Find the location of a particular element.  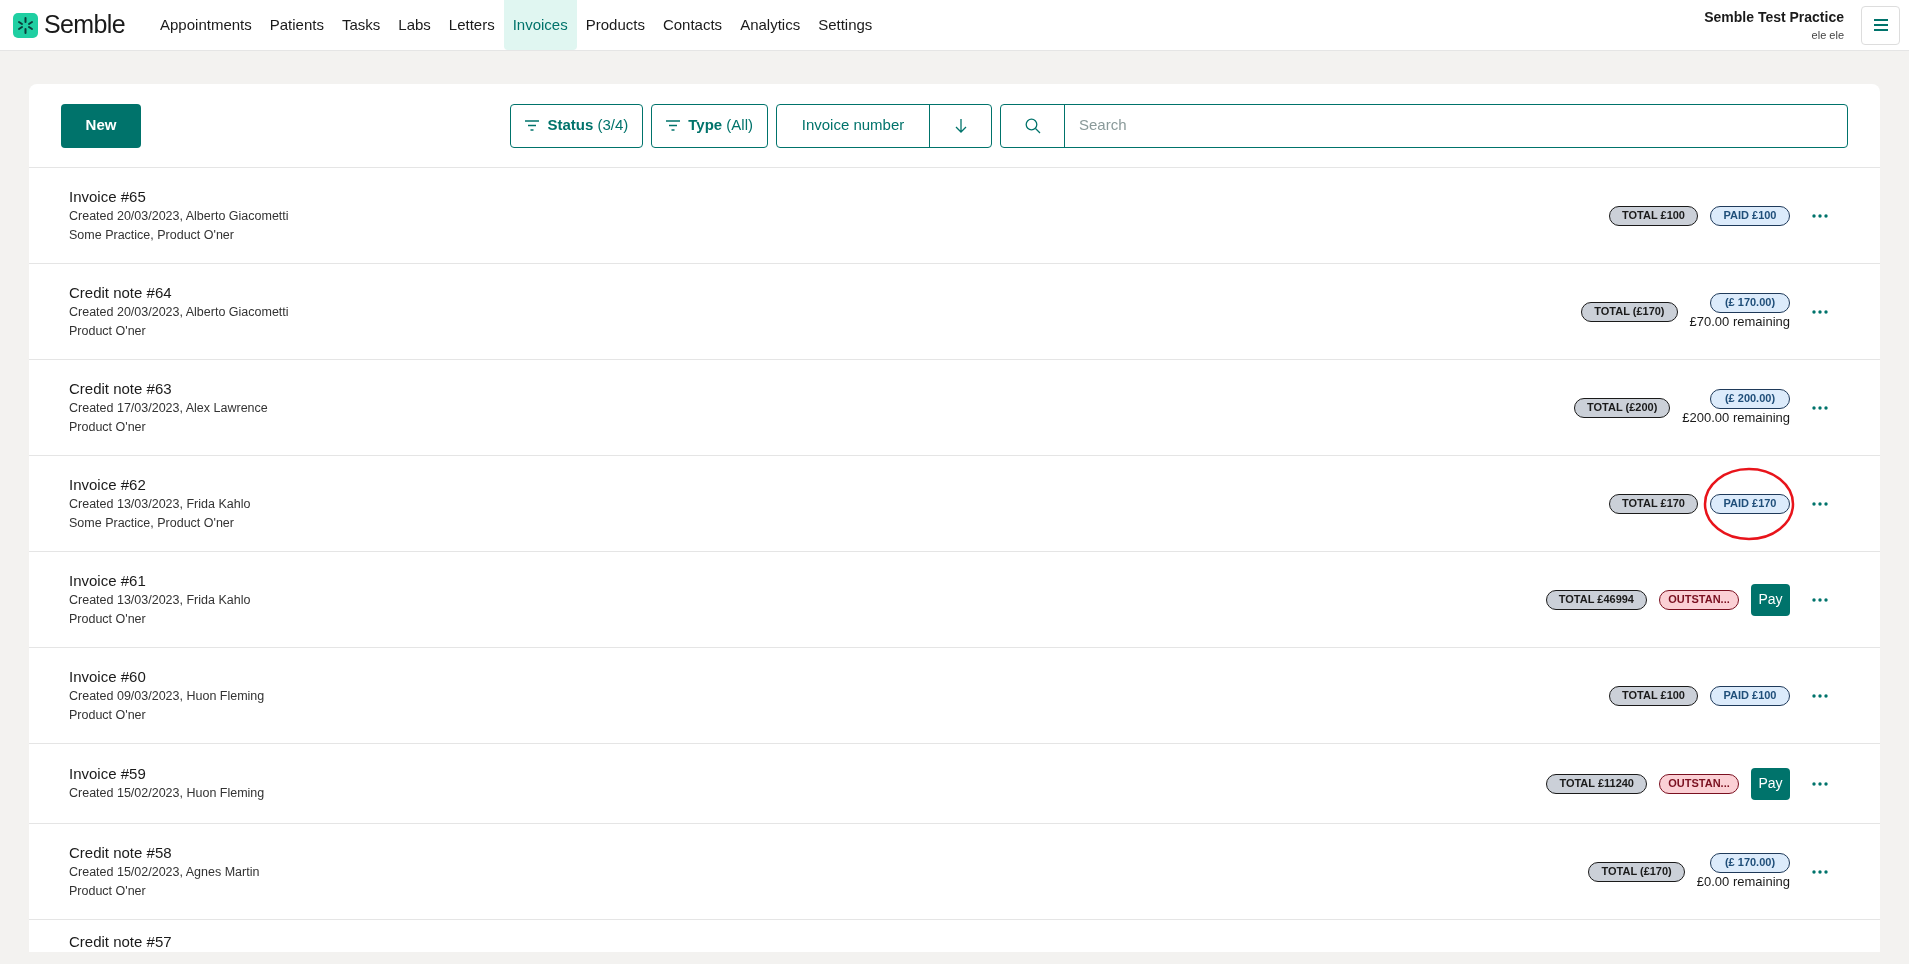

total-badge: TOTAL (£200) is located at coordinates (1622, 407).